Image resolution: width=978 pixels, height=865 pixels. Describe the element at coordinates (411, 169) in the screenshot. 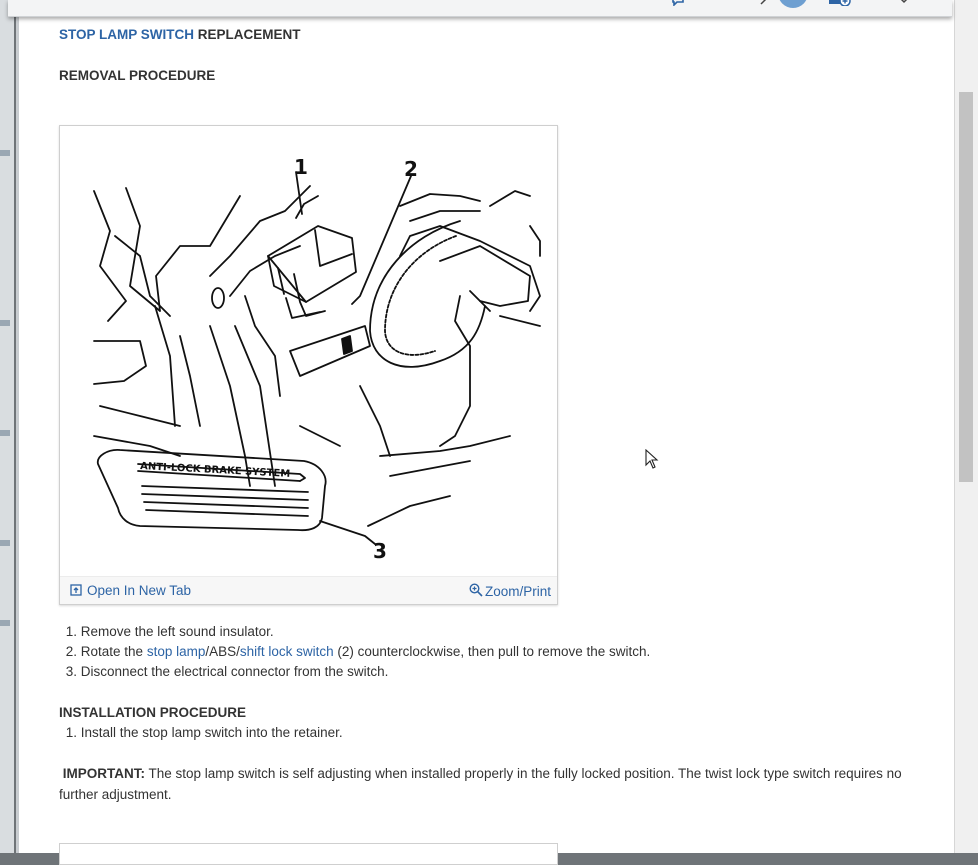

I see `callout-2: 2` at that location.